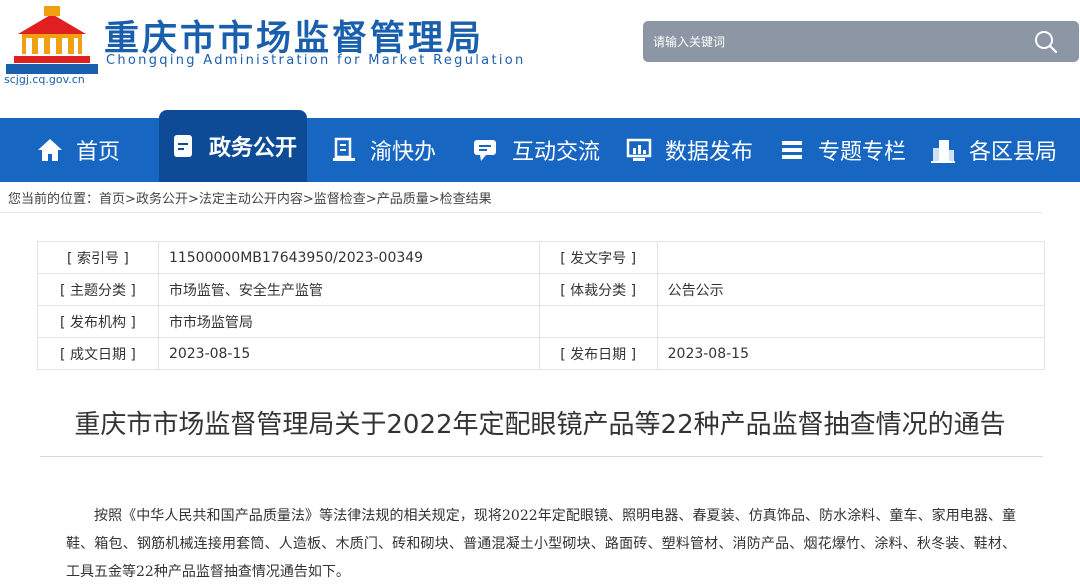 The height and width of the screenshot is (584, 1080). Describe the element at coordinates (44, 79) in the screenshot. I see `site-domain: scjgj.cq.gov.cn` at that location.